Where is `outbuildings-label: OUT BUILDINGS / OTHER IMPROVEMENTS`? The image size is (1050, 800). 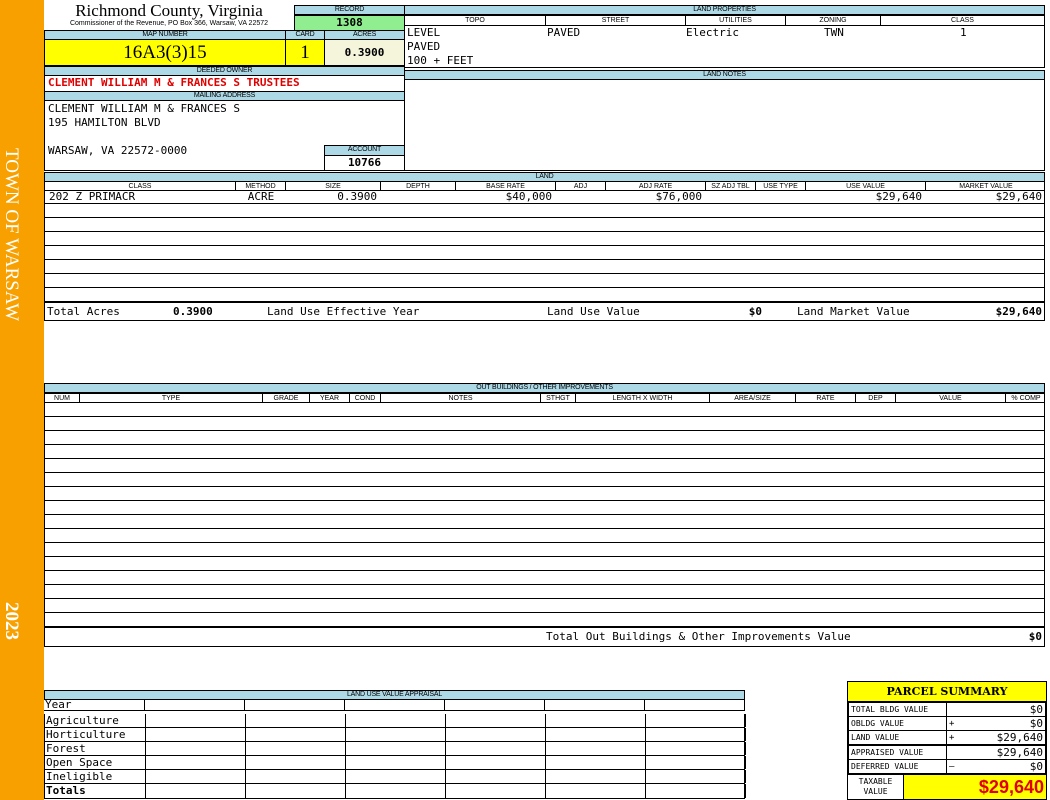
outbuildings-label: OUT BUILDINGS / OTHER IMPROVEMENTS is located at coordinates (544, 388).